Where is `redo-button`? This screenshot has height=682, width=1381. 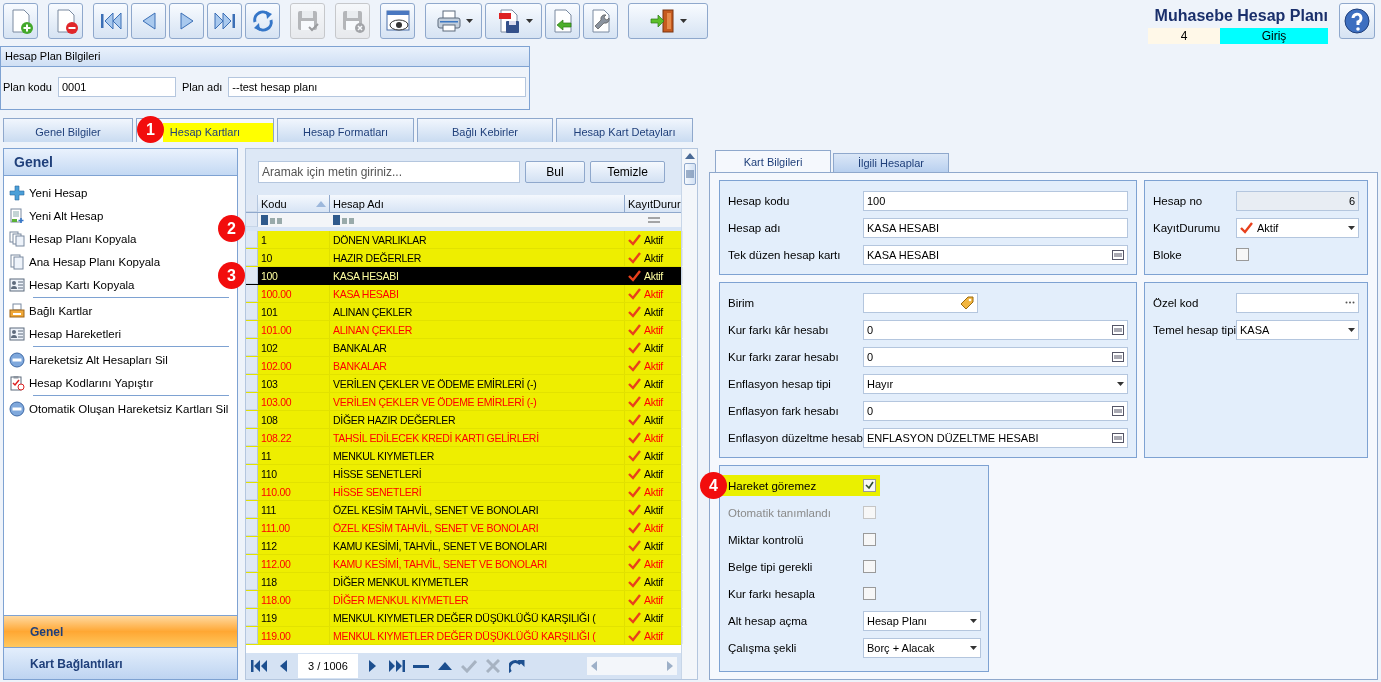 redo-button is located at coordinates (516, 666).